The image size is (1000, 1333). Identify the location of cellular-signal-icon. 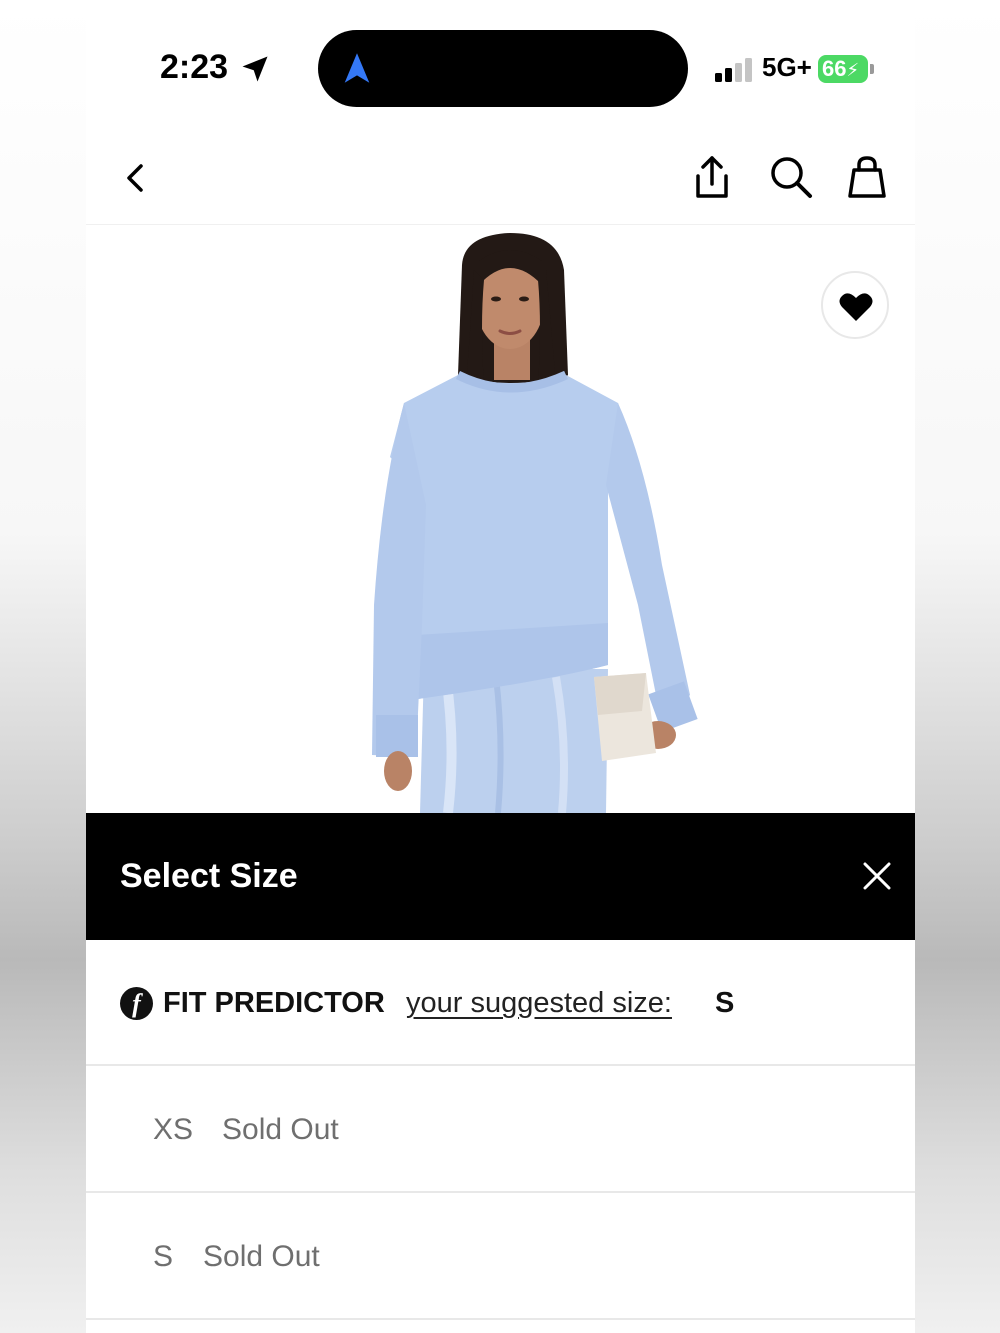
(733, 70).